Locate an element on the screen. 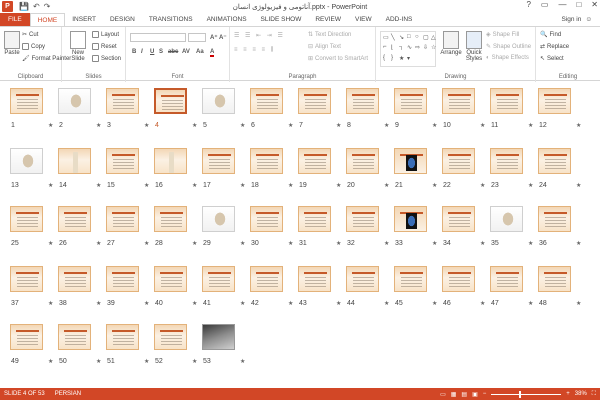  underline-button: U is located at coordinates (152, 52).